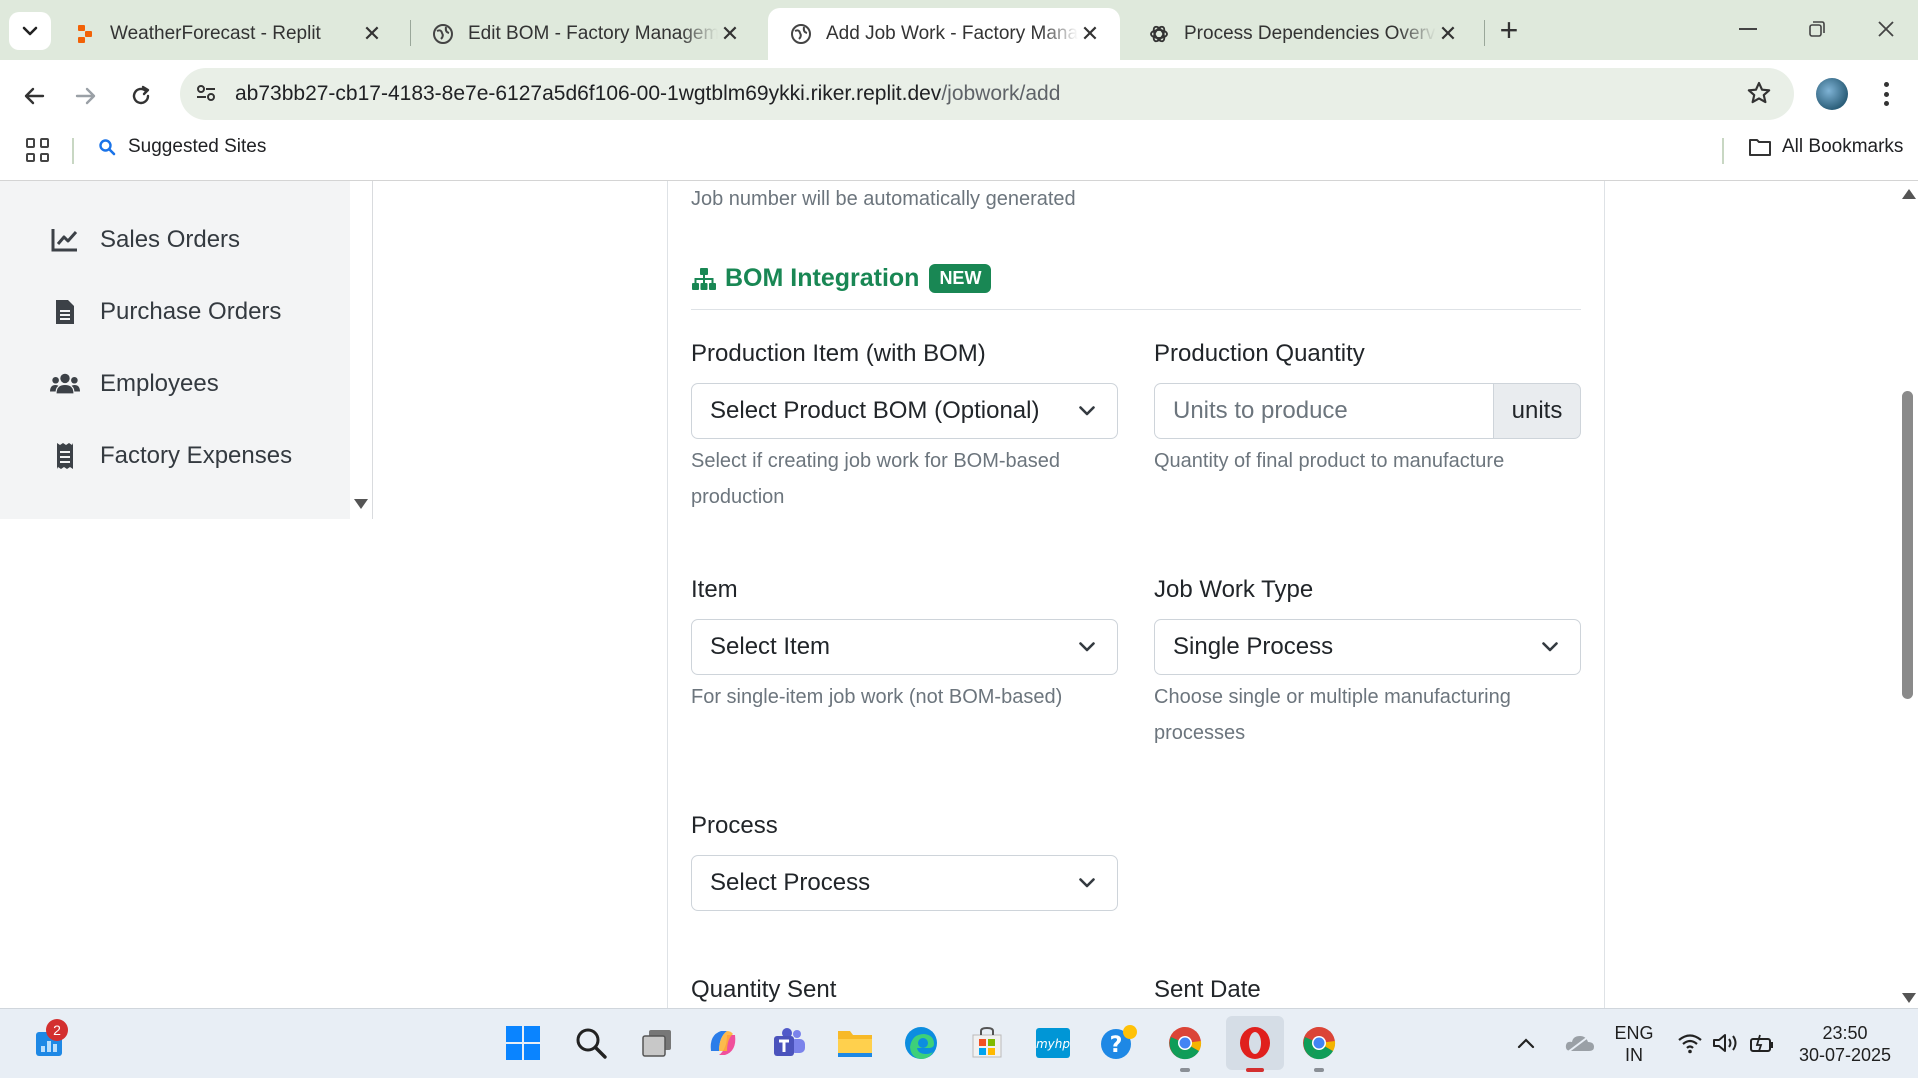  Describe the element at coordinates (206, 93) in the screenshot. I see `site-info-icon` at that location.